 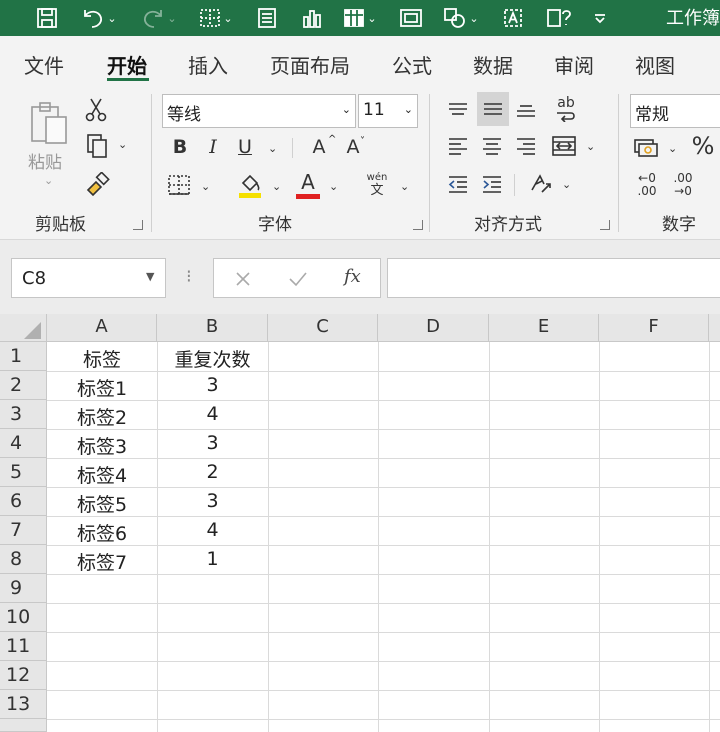 What do you see at coordinates (23, 617) in the screenshot?
I see `row-header: 10` at bounding box center [23, 617].